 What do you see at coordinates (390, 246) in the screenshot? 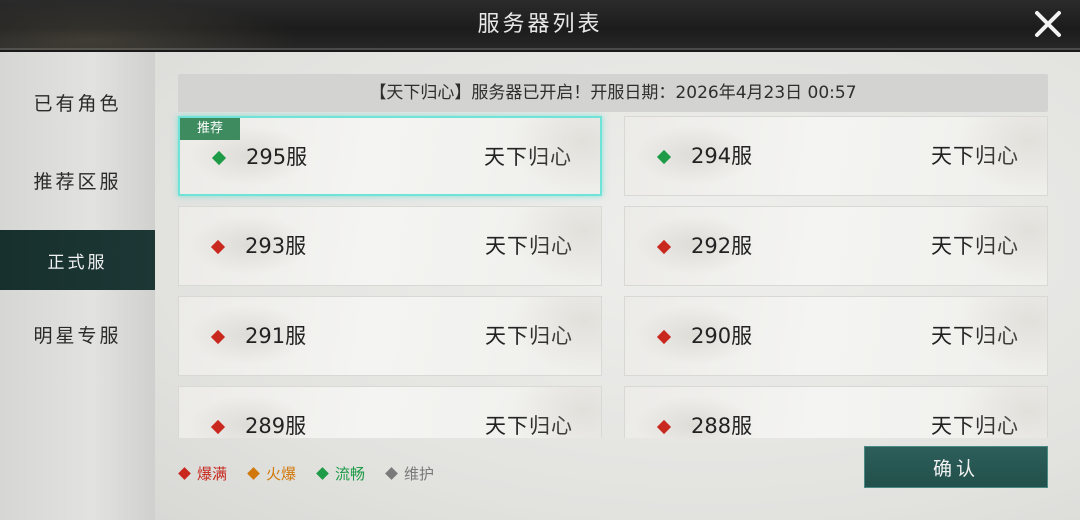
I see `server-card: 293服 天下归心` at bounding box center [390, 246].